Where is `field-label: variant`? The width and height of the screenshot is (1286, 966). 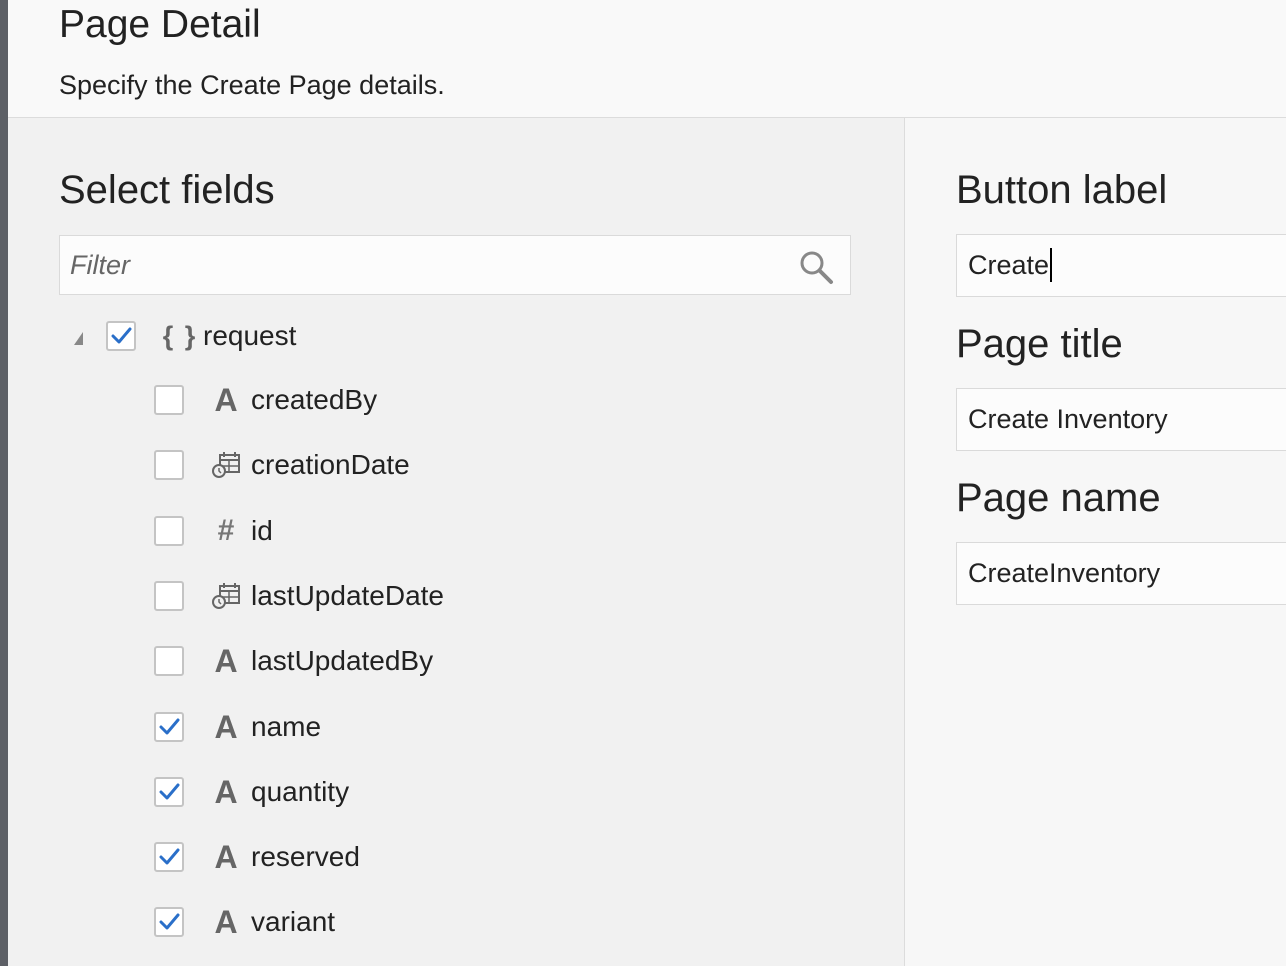
field-label: variant is located at coordinates (293, 922).